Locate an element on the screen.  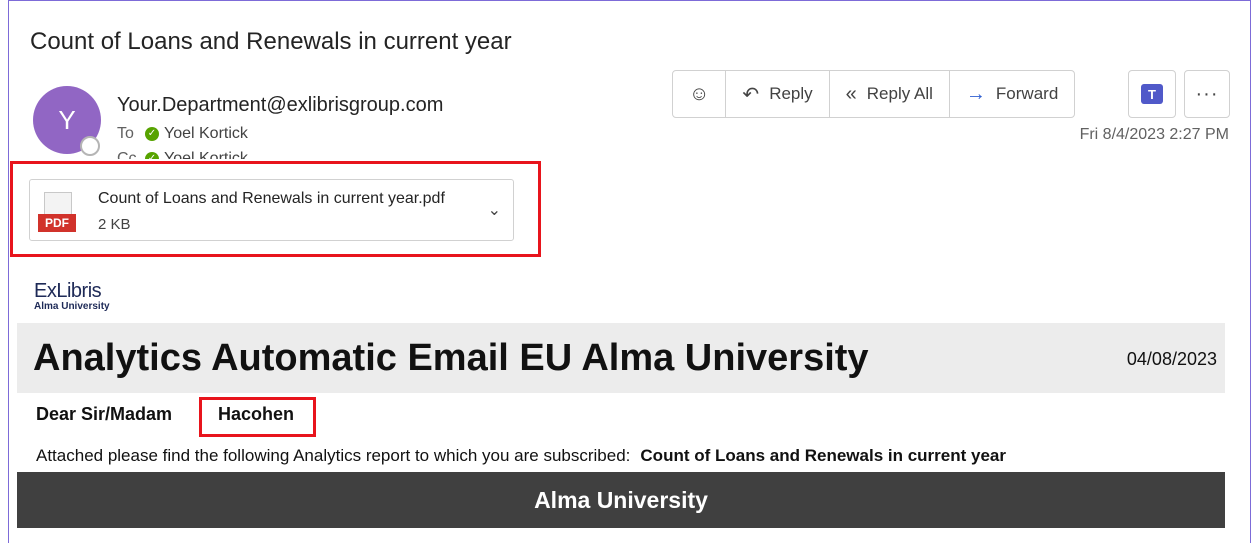
sender-address: Your.Department@exlibrisgroup.com is located at coordinates (280, 105).